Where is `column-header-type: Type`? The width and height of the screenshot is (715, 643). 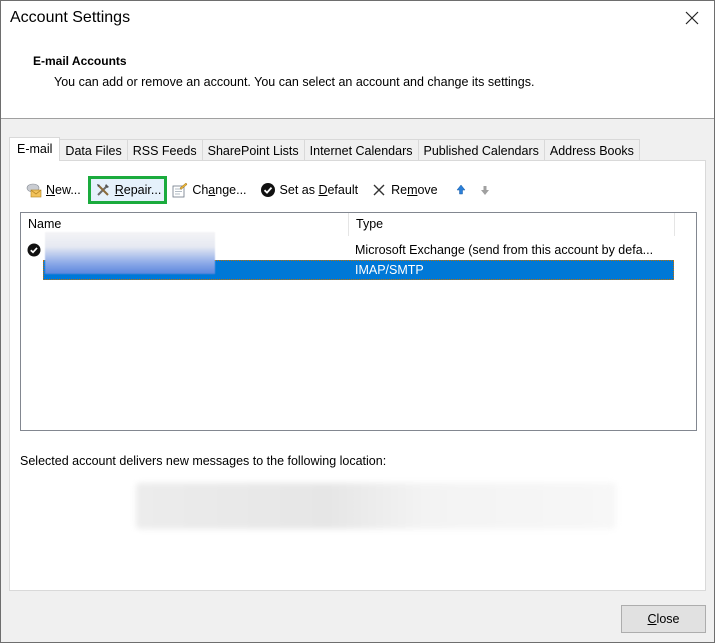
column-header-type: Type is located at coordinates (512, 224).